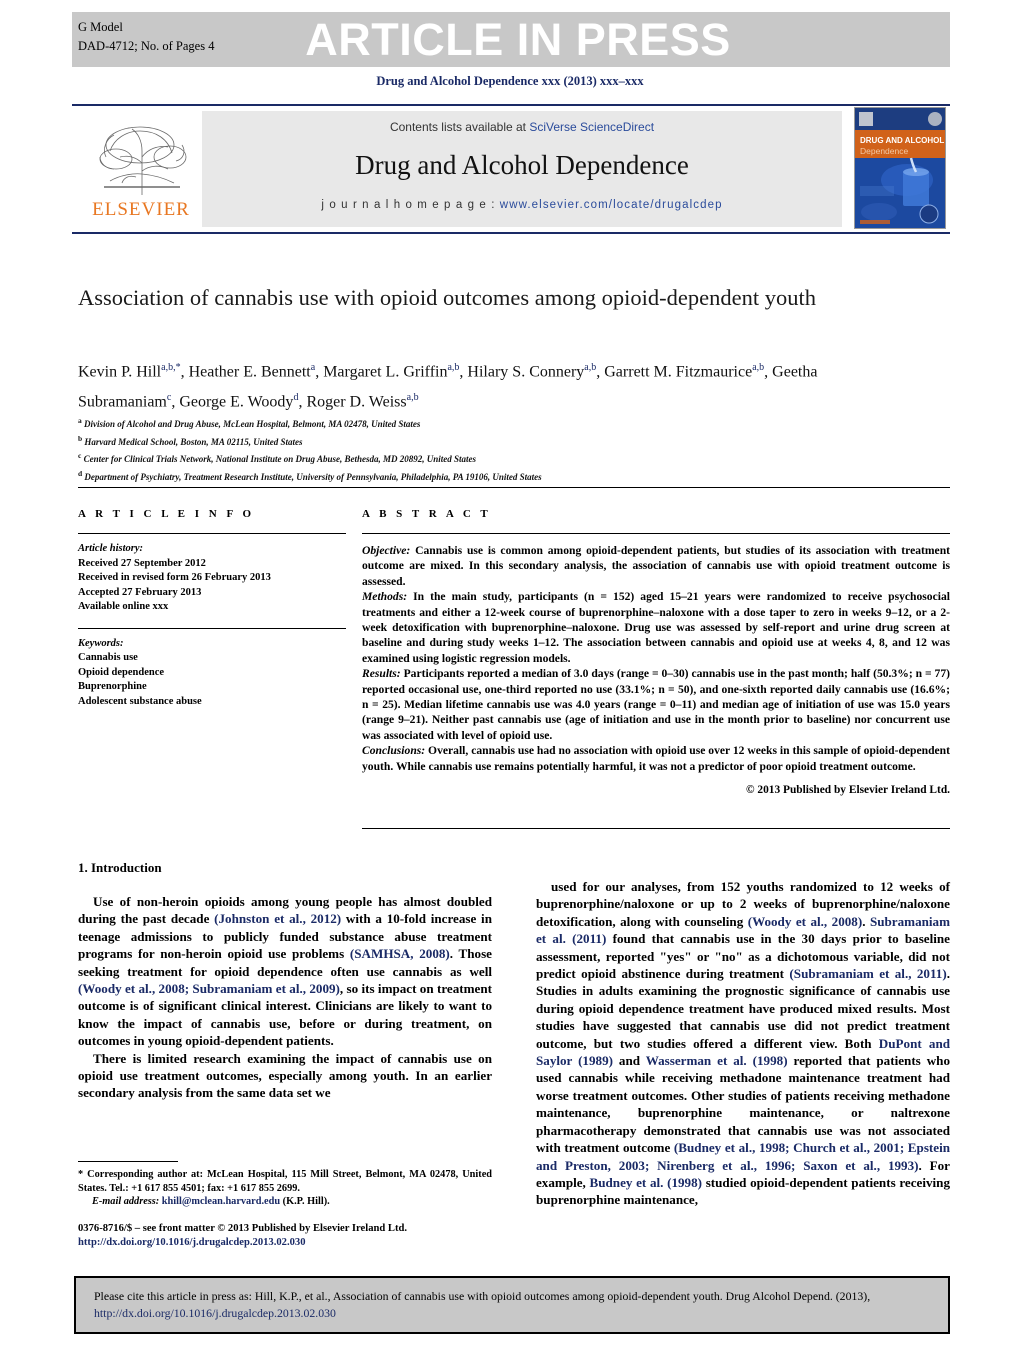 This screenshot has height=1351, width=1020. I want to click on masthead-bottom-rule, so click(511, 233).